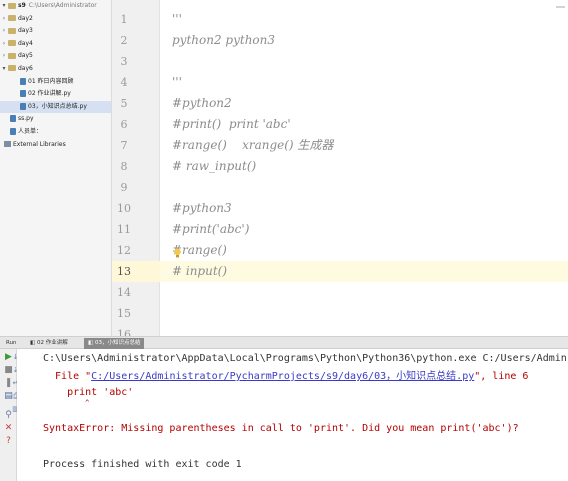  What do you see at coordinates (49, 94) in the screenshot?
I see `tree-item-label: 02 作业讲解.py` at bounding box center [49, 94].